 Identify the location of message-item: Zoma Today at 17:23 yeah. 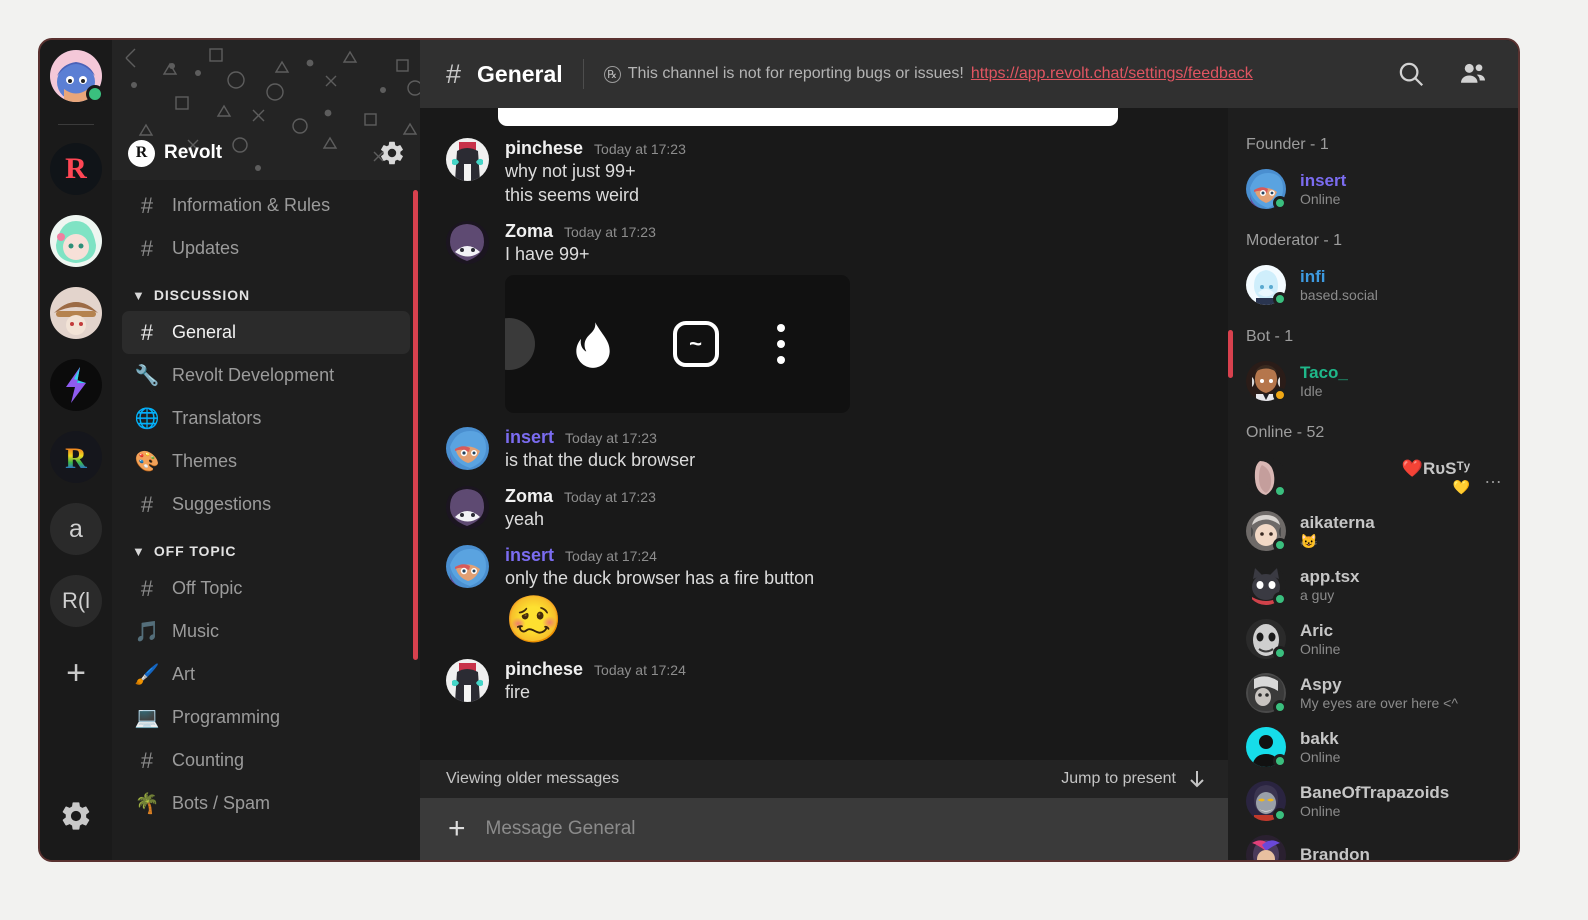
(824, 503).